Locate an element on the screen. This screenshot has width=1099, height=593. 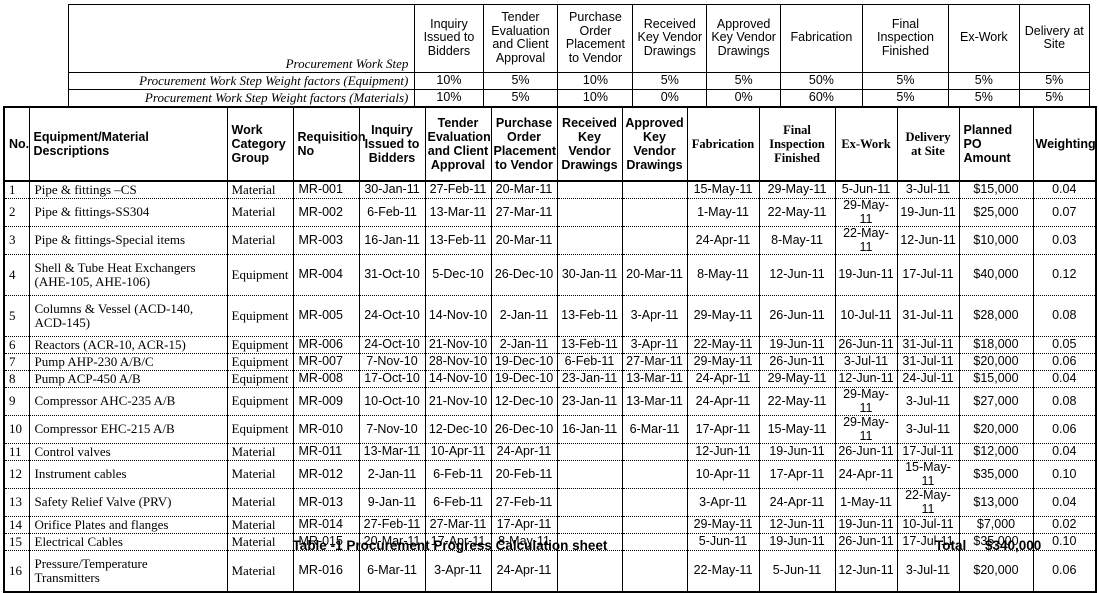
cell-weighting: 0.03 is located at coordinates (1064, 240).